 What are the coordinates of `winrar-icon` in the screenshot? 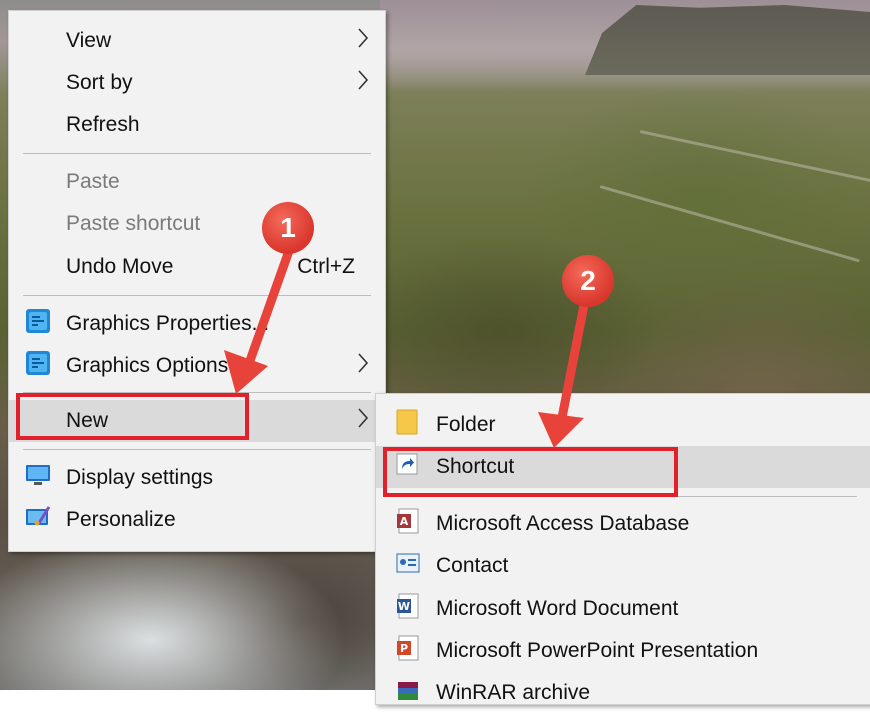 It's located at (408, 693).